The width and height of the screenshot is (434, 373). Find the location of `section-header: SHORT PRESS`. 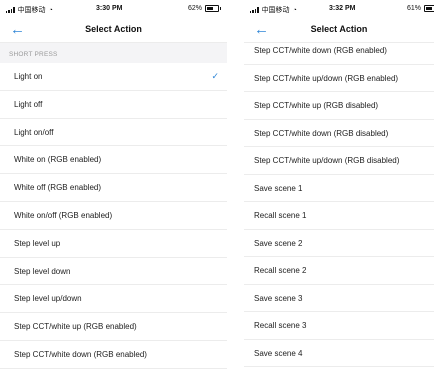

section-header: SHORT PRESS is located at coordinates (113, 53).